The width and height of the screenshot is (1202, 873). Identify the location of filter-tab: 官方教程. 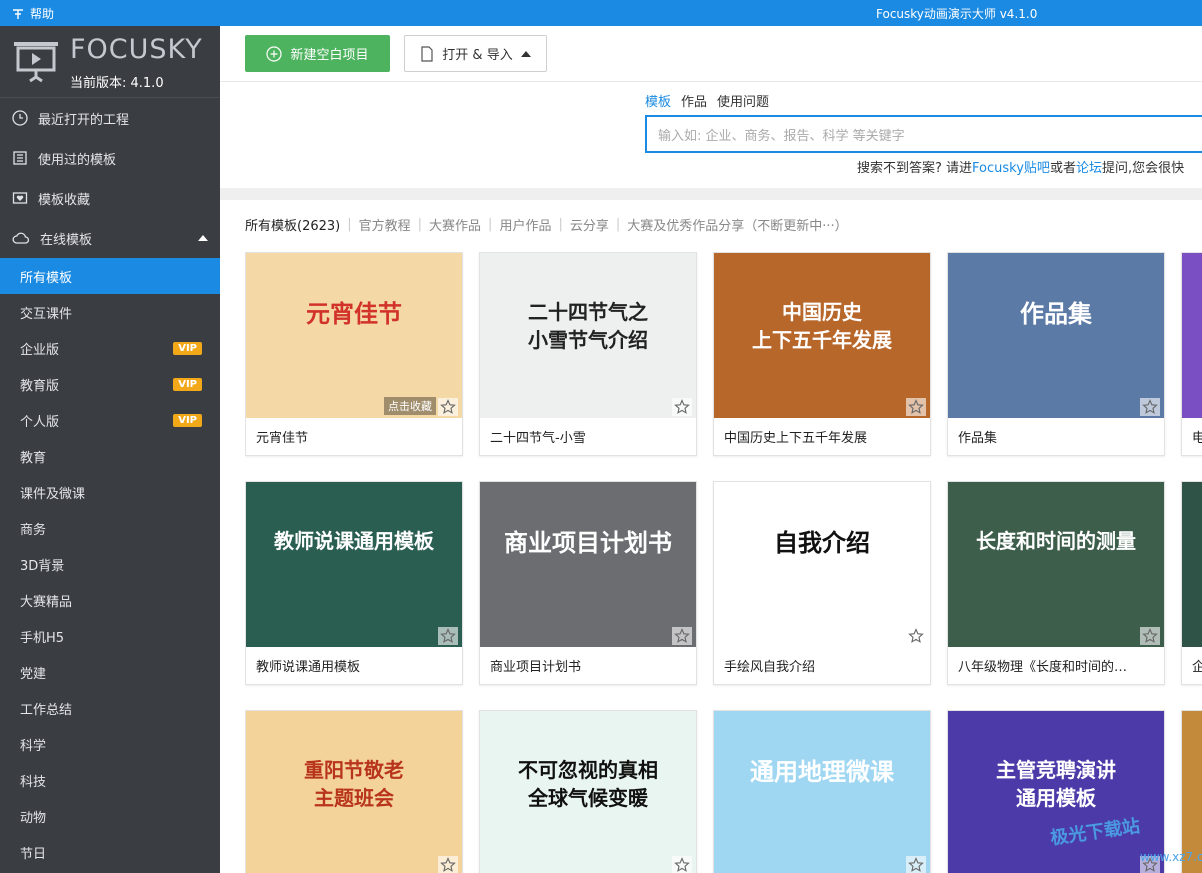
(385, 224).